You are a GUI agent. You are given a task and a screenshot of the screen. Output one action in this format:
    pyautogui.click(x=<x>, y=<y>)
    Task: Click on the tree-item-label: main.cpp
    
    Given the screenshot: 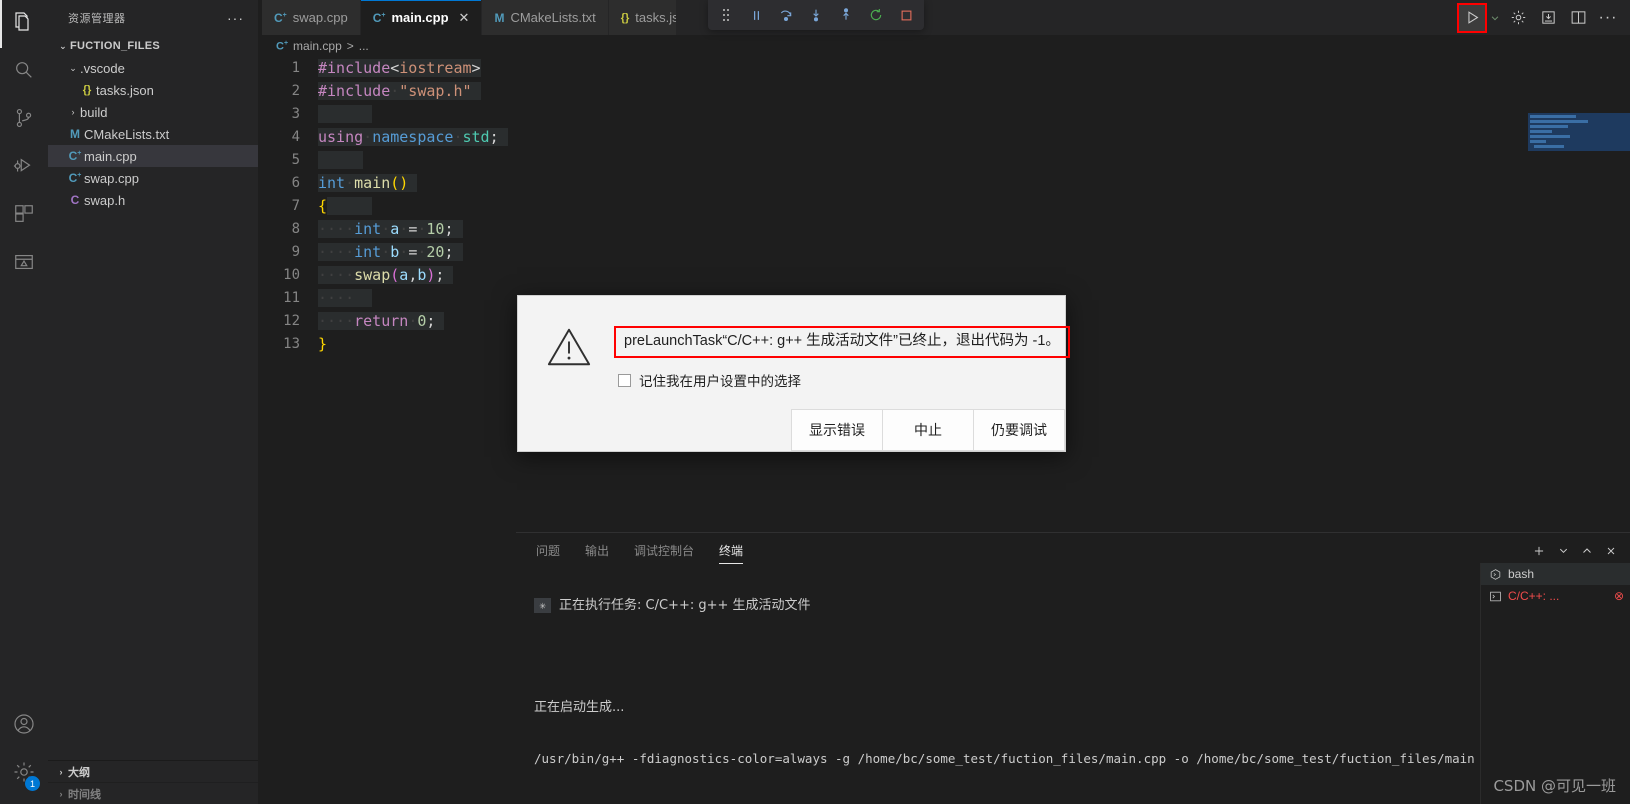 What is the action you would take?
    pyautogui.click(x=110, y=156)
    